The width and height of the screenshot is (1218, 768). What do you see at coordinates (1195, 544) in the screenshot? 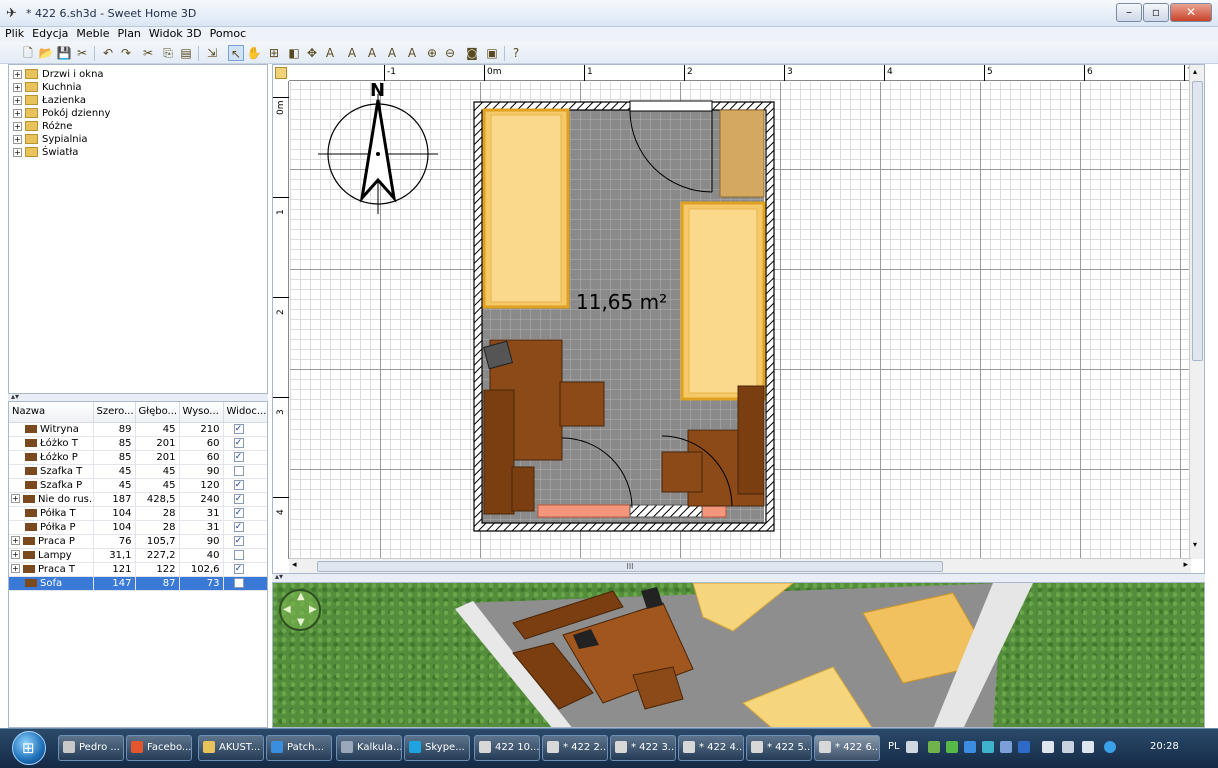
I see `scroll-down-icon: ▾` at bounding box center [1195, 544].